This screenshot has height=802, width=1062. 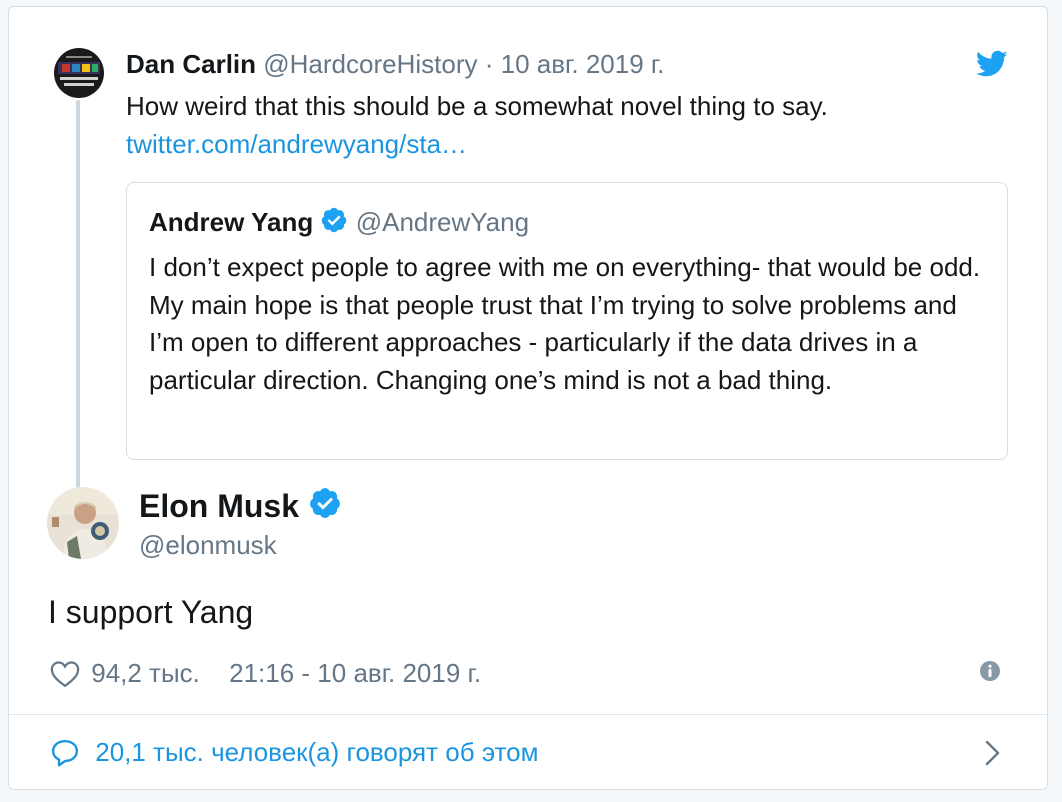 I want to click on tweet-author-handle: @elonmusk, so click(x=208, y=545).